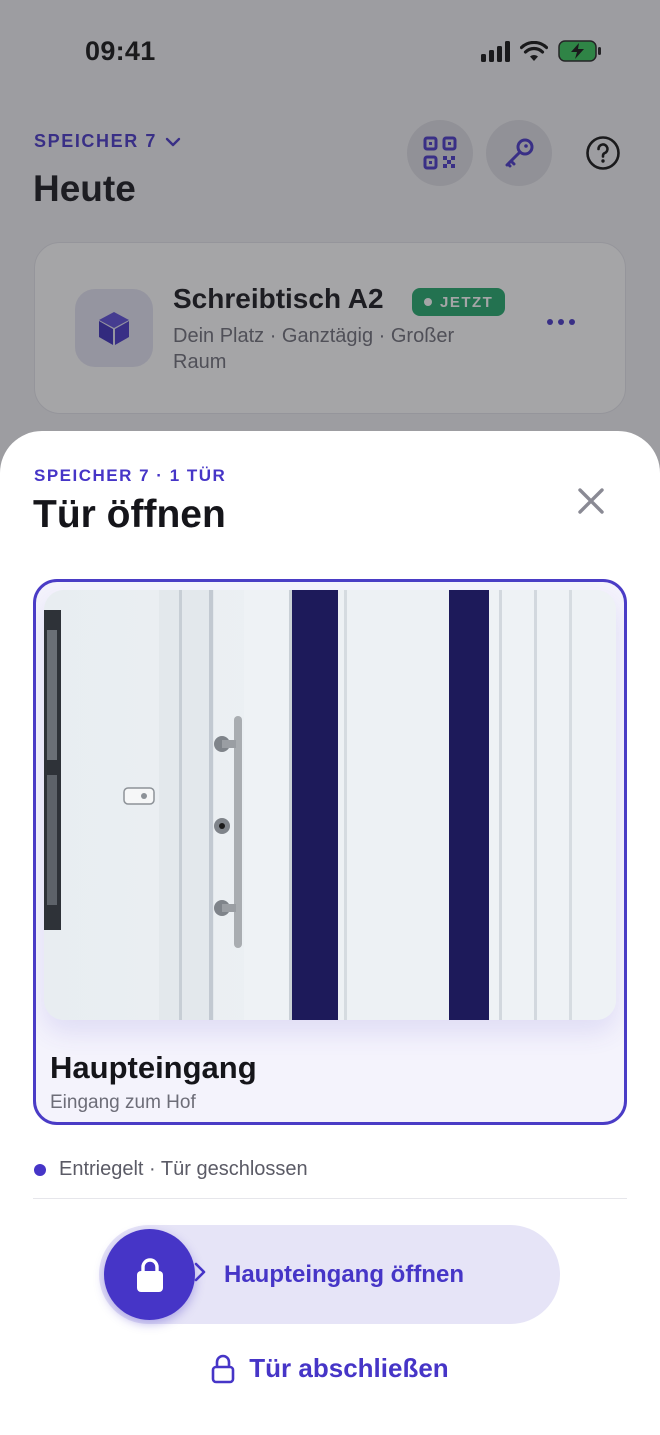  I want to click on slide-to-open-handle, so click(149, 1274).